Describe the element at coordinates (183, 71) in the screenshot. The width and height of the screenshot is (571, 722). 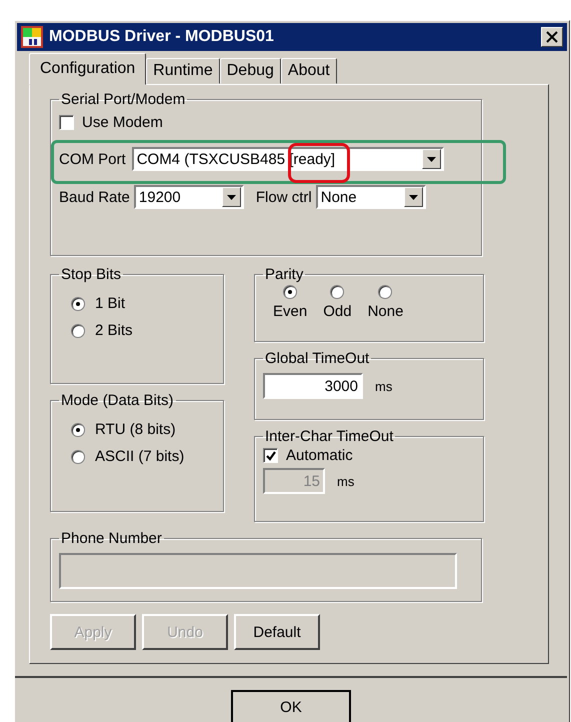
I see `tab: Runtime` at that location.